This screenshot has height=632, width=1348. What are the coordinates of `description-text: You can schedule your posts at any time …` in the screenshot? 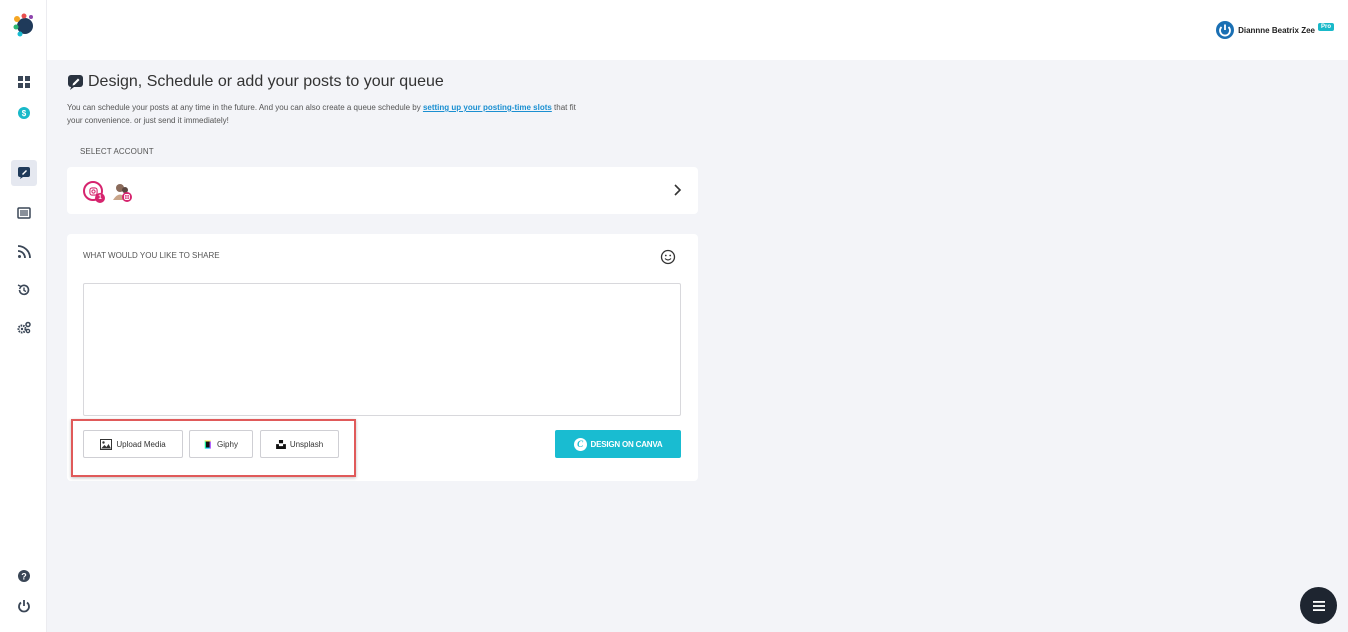 It's located at (245, 107).